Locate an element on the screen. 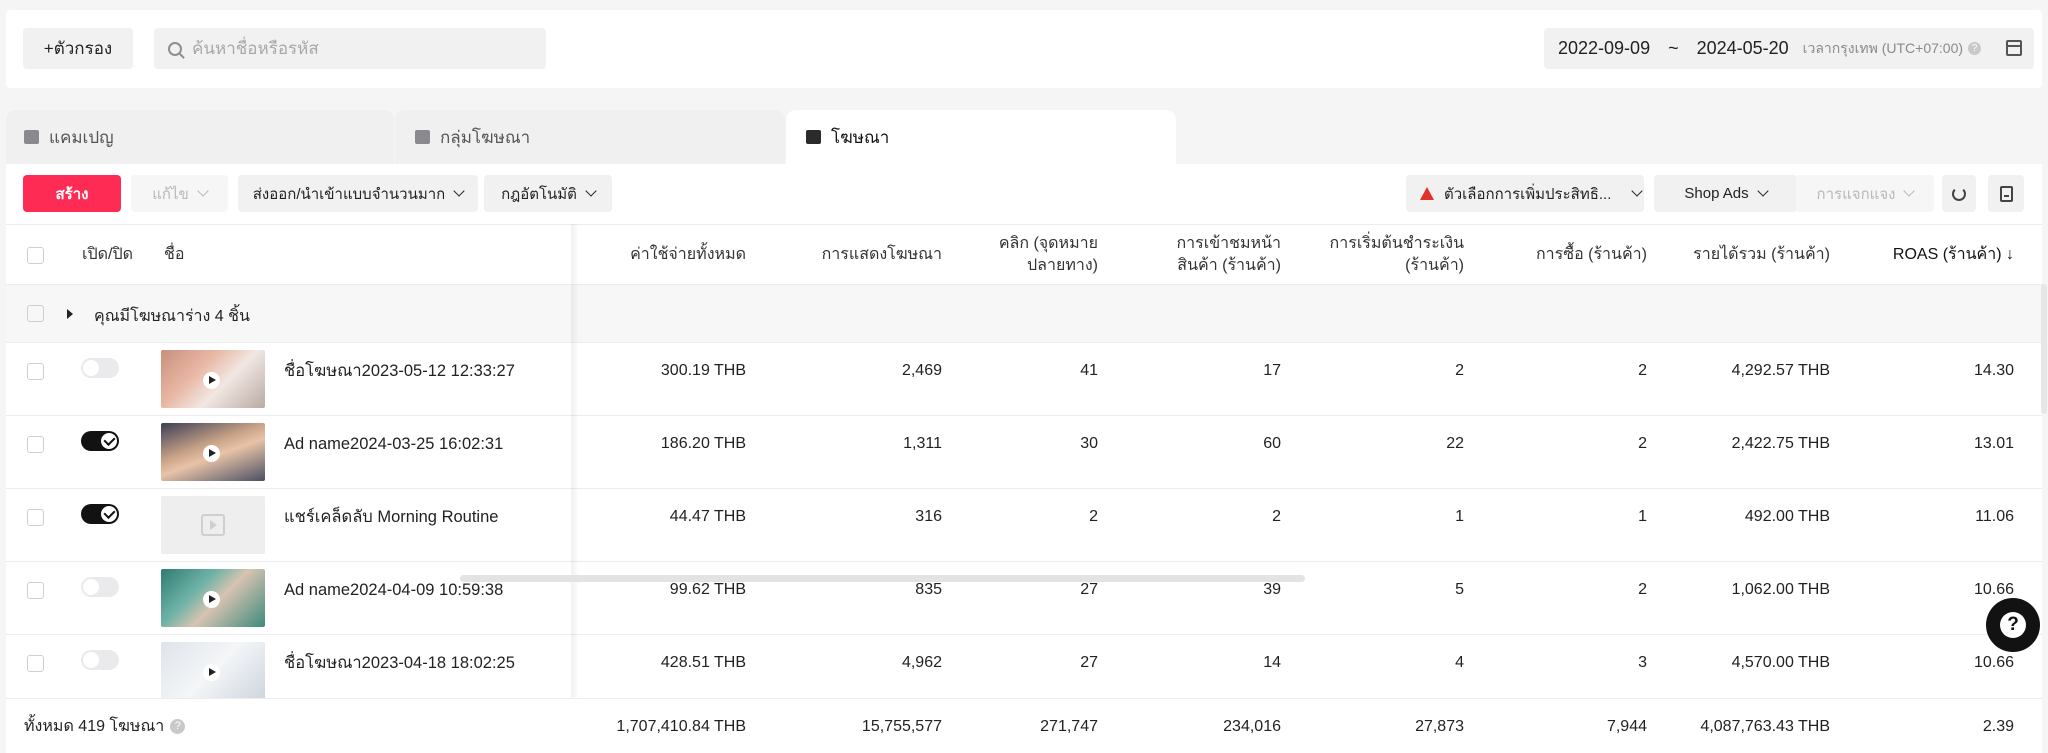 Image resolution: width=2048 pixels, height=753 pixels. video-placeholder-icon is located at coordinates (213, 525).